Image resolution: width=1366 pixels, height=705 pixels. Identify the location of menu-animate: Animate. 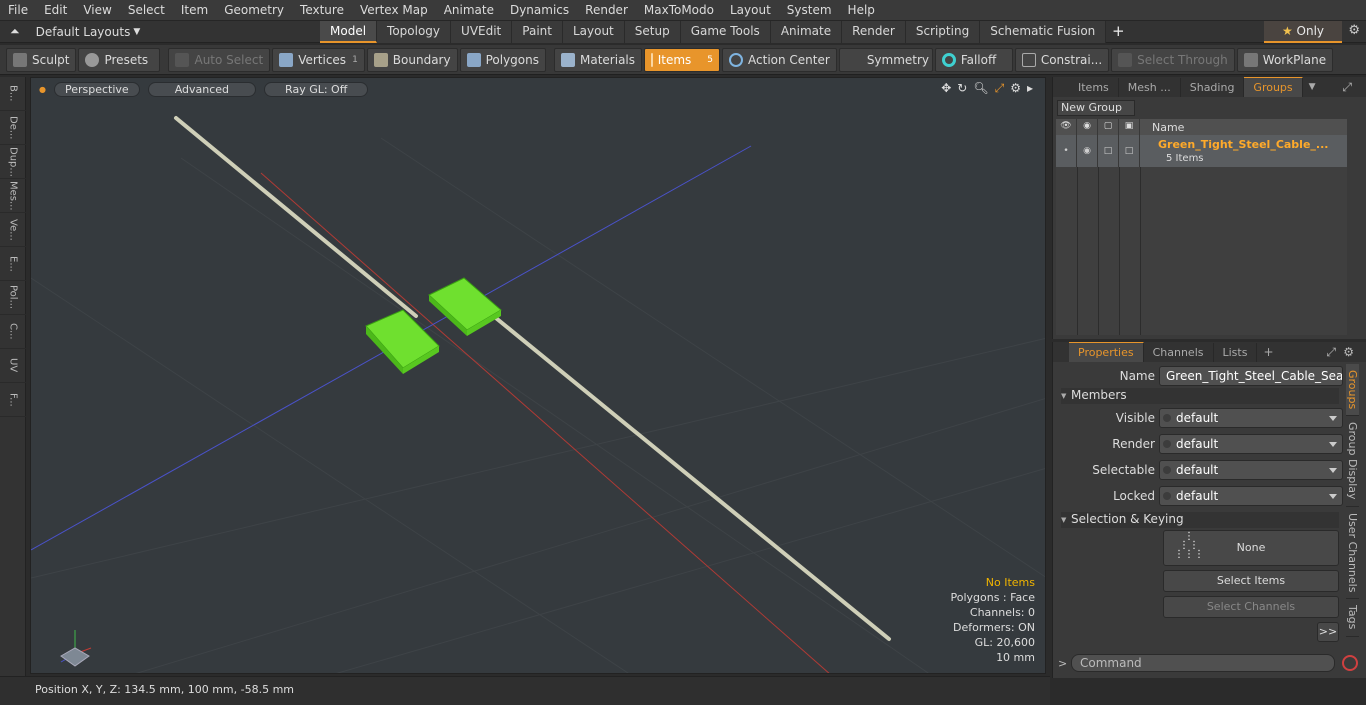
(469, 10).